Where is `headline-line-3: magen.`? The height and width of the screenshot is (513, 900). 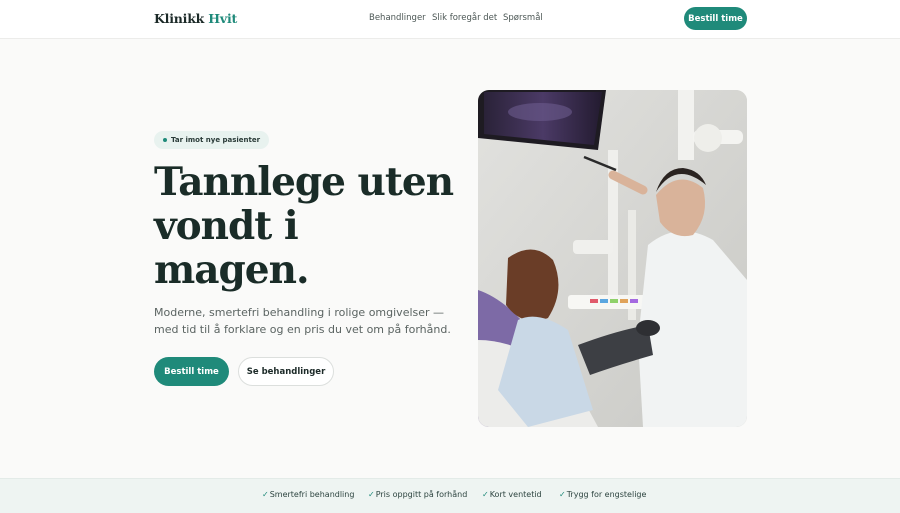
headline-line-3: magen. is located at coordinates (232, 270).